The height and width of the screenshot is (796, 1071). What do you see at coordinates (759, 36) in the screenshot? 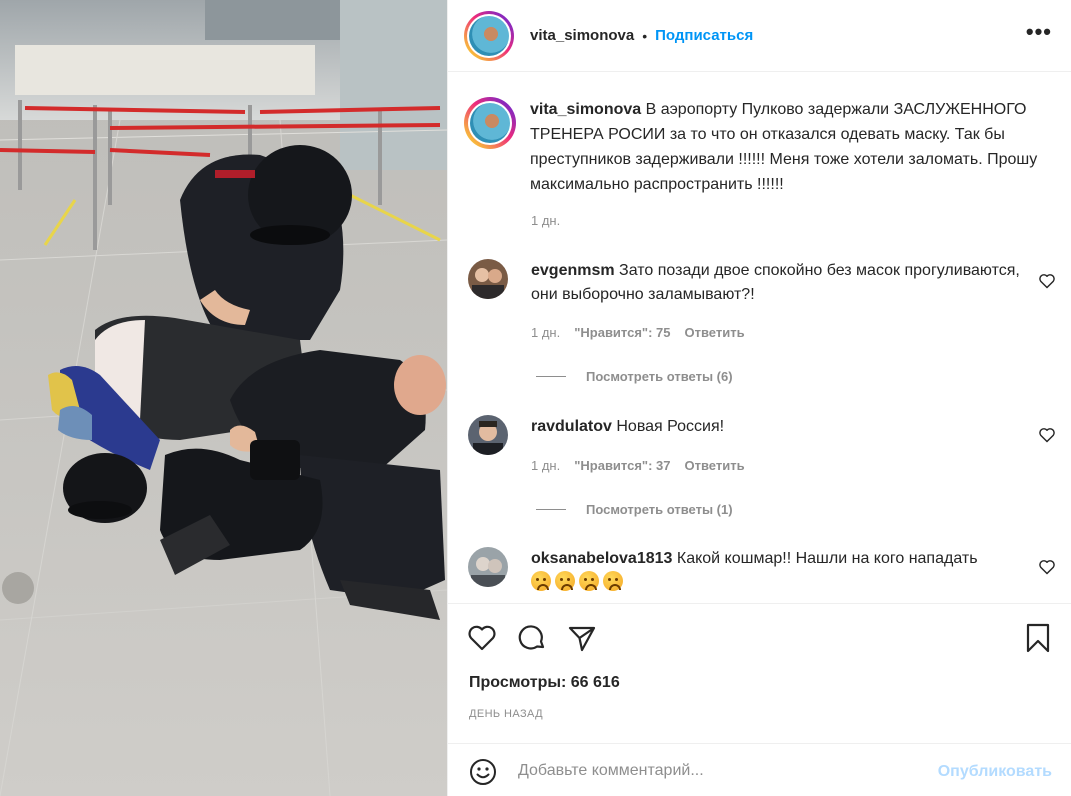
I see `post-header: vita_simonova • Подписаться •••` at bounding box center [759, 36].